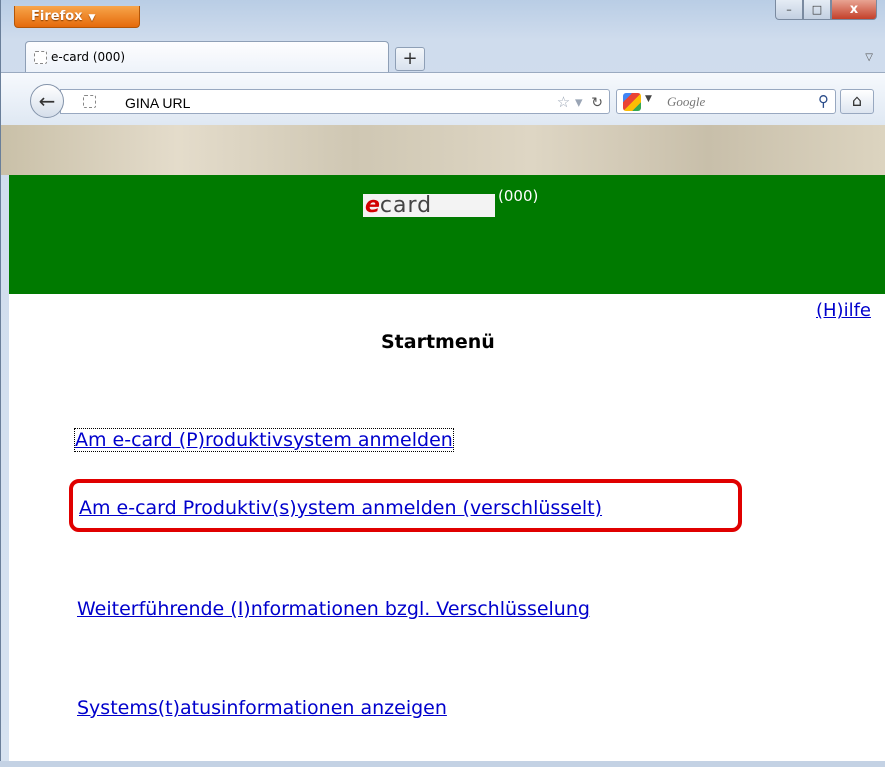  I want to click on firefox-button-label: Firefox, so click(57, 16).